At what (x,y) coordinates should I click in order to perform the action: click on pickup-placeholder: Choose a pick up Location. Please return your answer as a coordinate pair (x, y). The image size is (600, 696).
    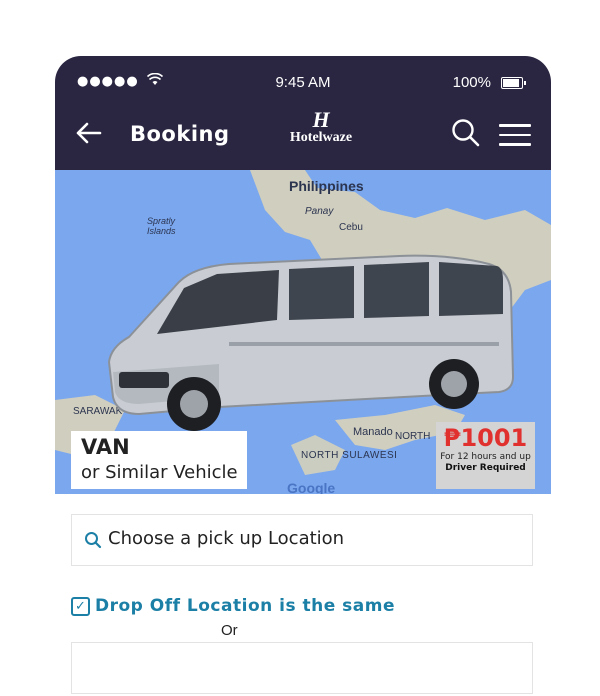
    Looking at the image, I should click on (226, 538).